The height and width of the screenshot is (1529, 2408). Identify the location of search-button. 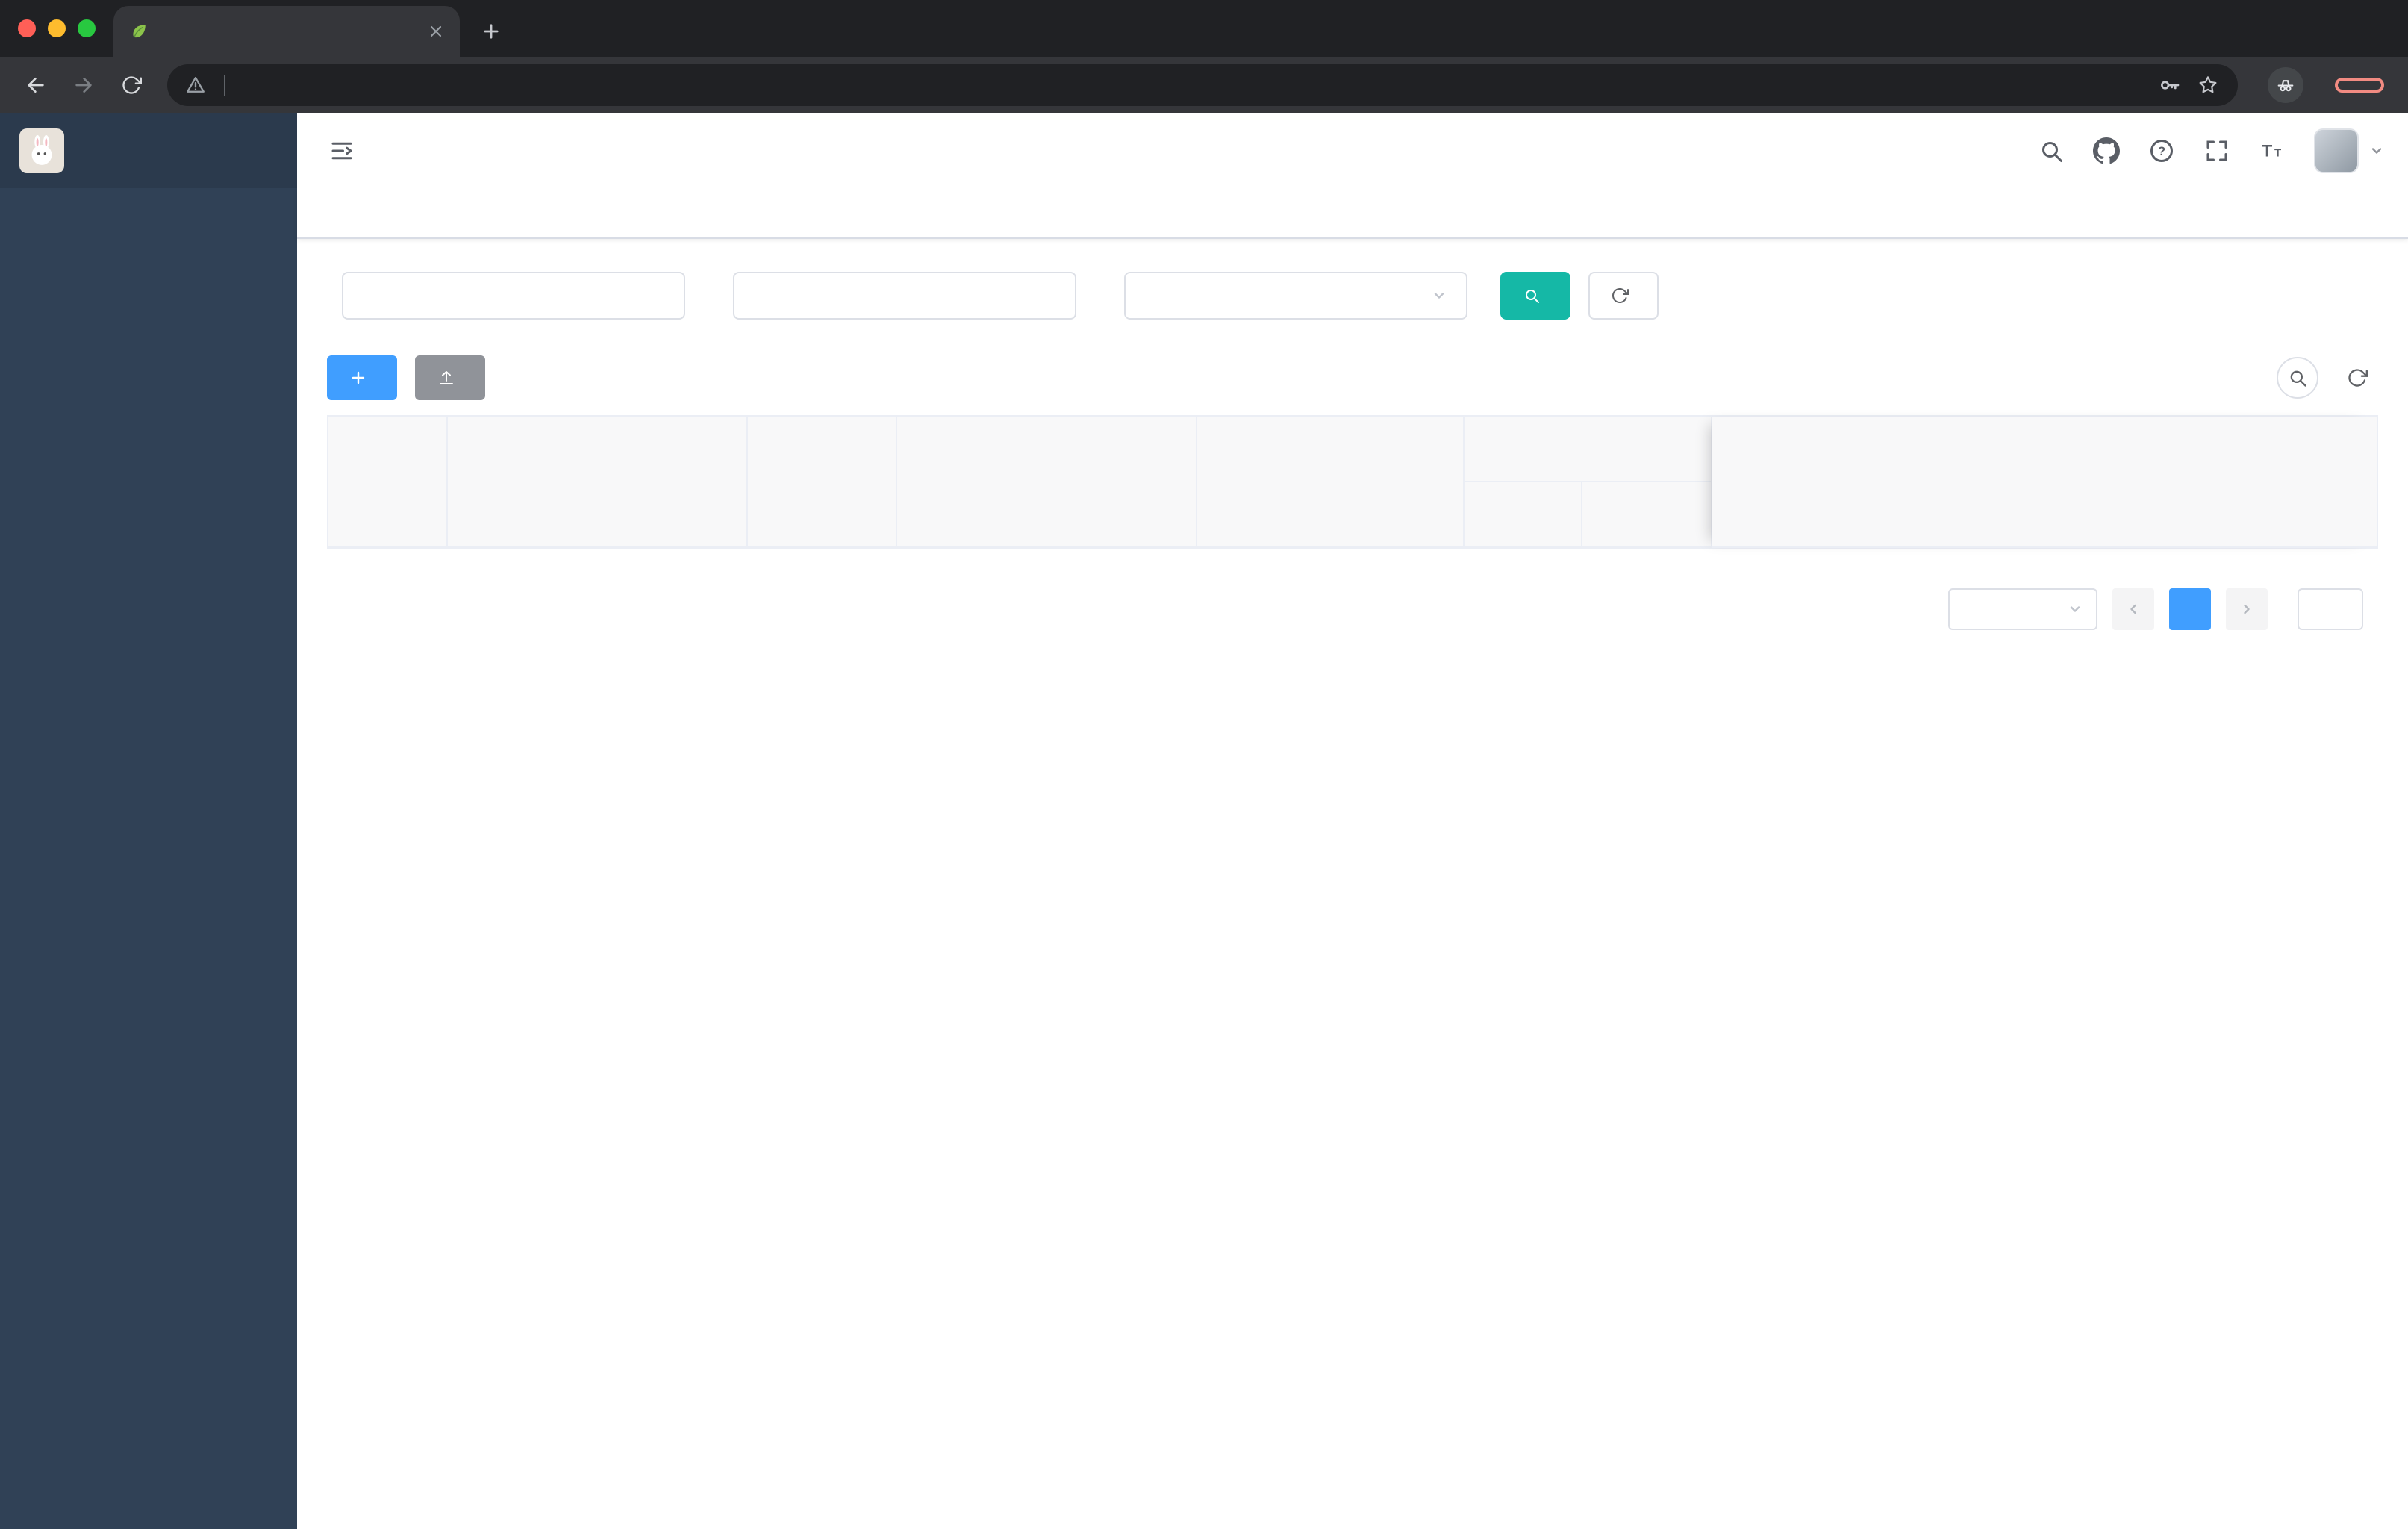
(1535, 296).